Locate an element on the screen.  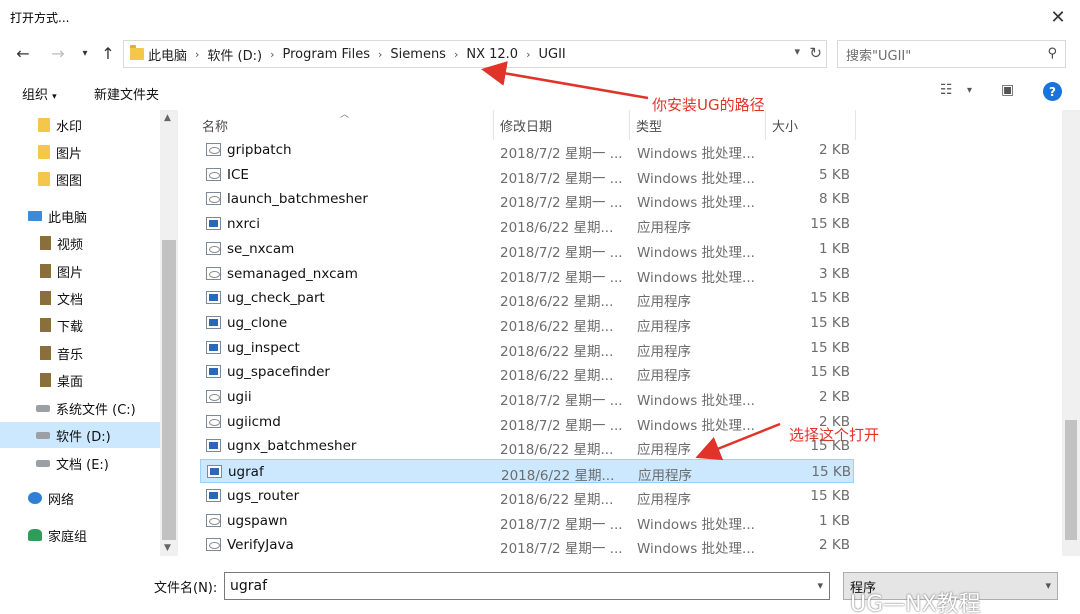
file-row: ug_inspect 2018/6/22 星期... 应用程序 15 KB is located at coordinates (527, 348).